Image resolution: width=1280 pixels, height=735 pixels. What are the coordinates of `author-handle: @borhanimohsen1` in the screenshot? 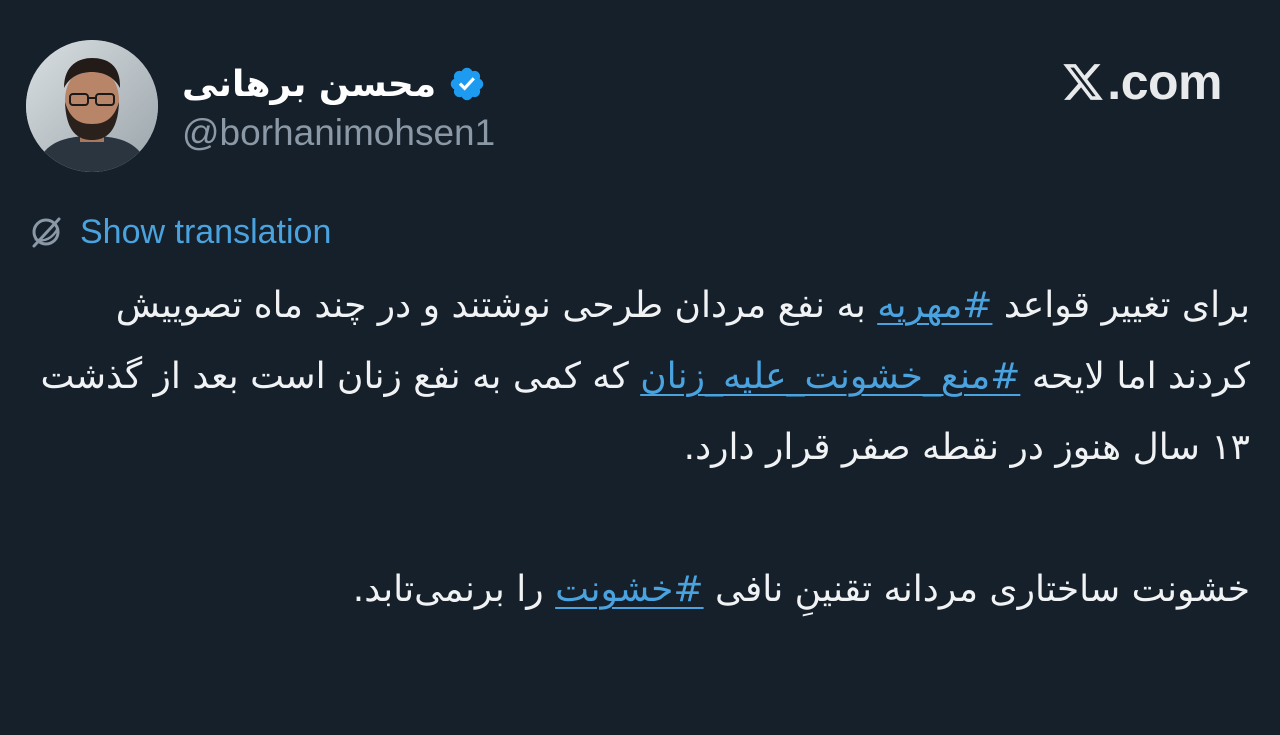 It's located at (338, 133).